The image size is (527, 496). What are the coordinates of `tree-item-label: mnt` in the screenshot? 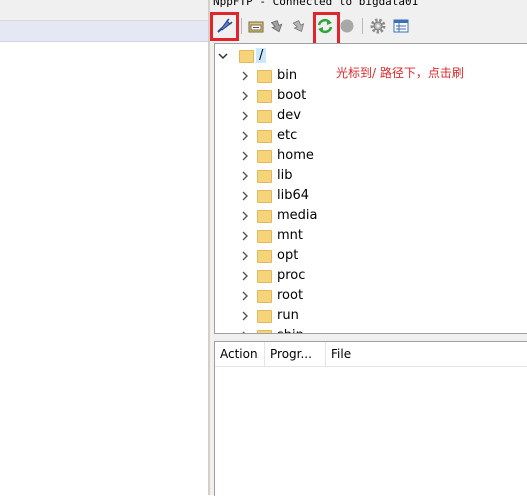 It's located at (290, 235).